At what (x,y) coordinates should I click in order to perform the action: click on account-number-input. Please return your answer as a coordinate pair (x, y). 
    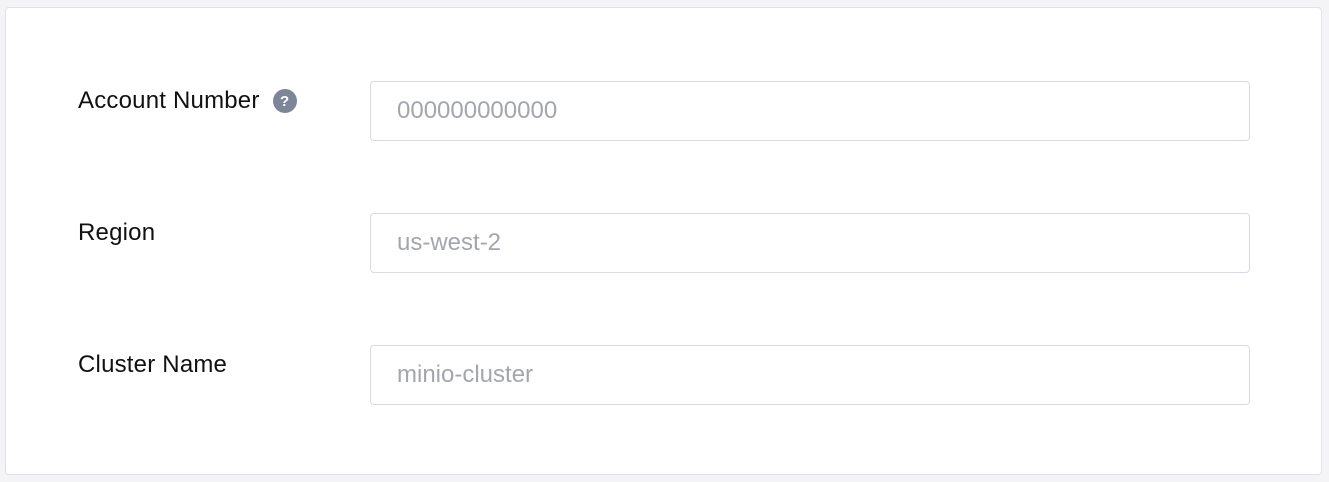
    Looking at the image, I should click on (810, 111).